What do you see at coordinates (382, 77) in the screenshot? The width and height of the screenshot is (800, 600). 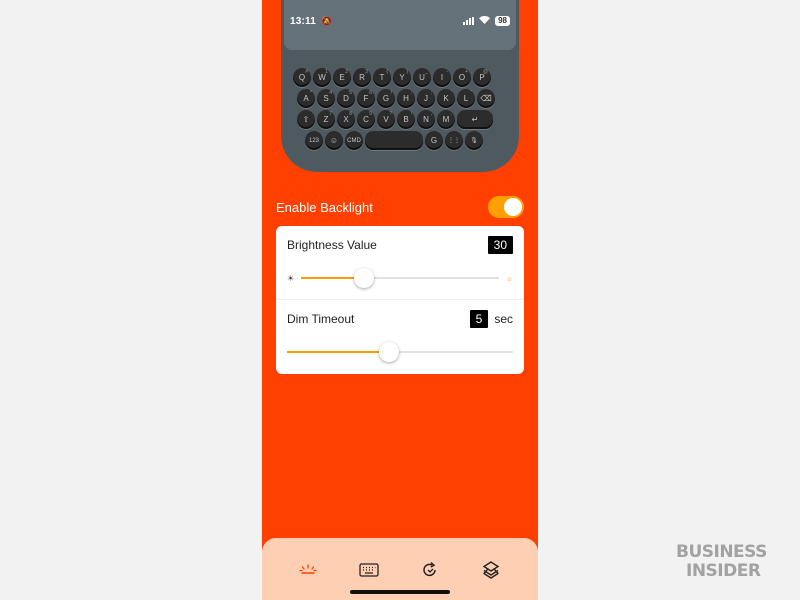 I see `key-t: T(` at bounding box center [382, 77].